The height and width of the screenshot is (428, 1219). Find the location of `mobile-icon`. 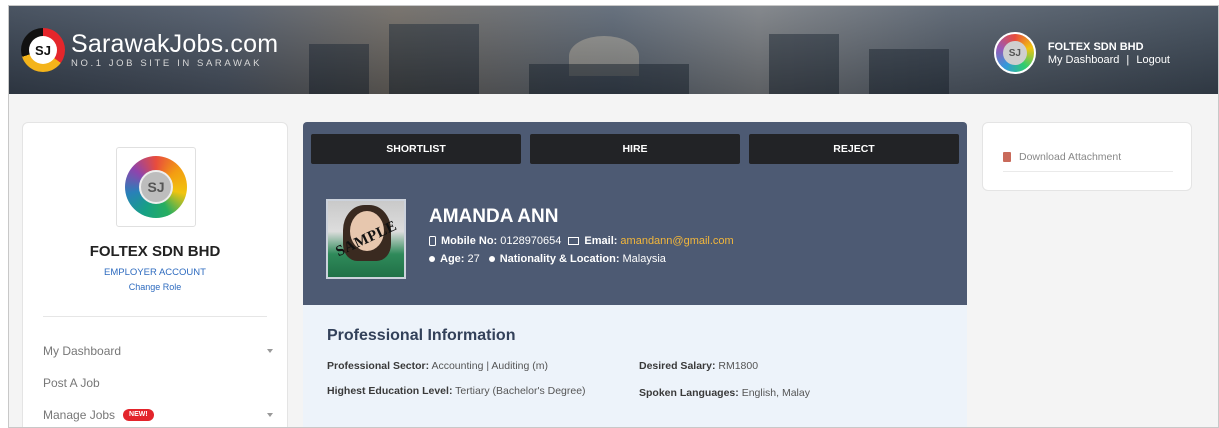

mobile-icon is located at coordinates (432, 241).